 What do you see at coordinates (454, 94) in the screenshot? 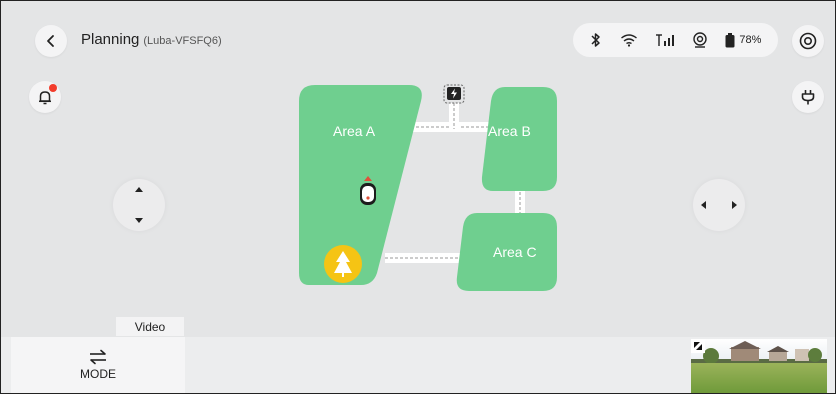
I see `charging-station-icon` at bounding box center [454, 94].